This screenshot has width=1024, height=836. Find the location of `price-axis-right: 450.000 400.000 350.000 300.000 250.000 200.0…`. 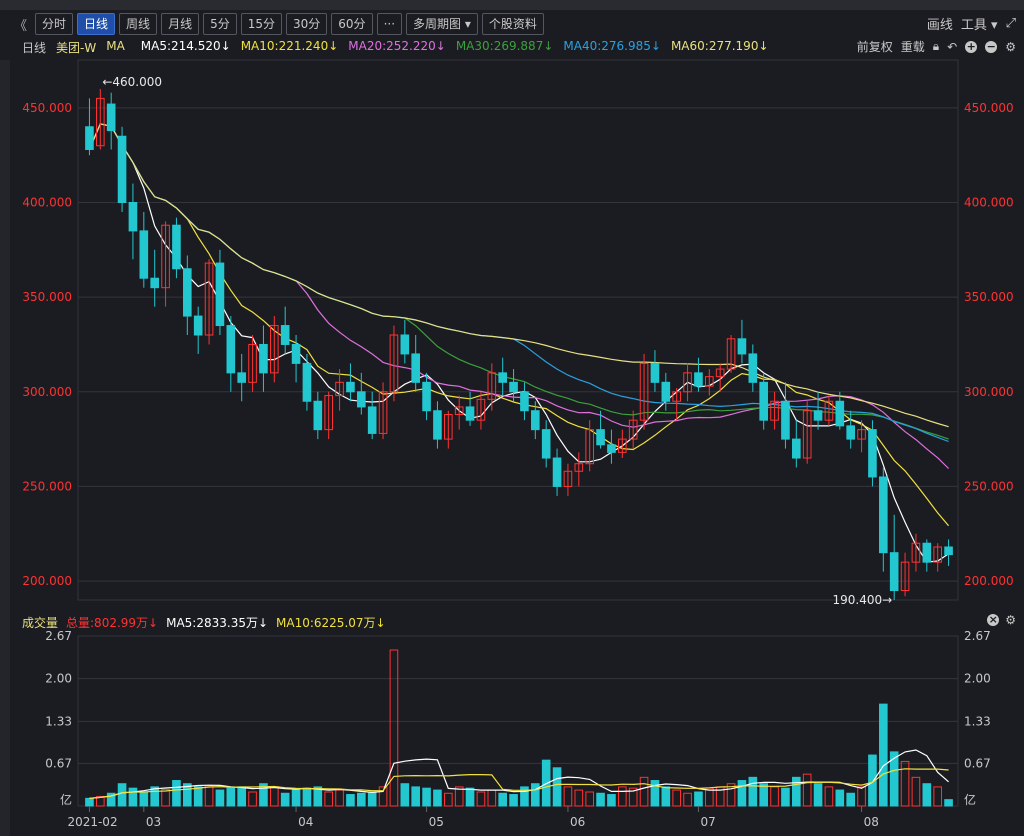

price-axis-right: 450.000 400.000 350.000 300.000 250.000 200.0… is located at coordinates (989, 344).